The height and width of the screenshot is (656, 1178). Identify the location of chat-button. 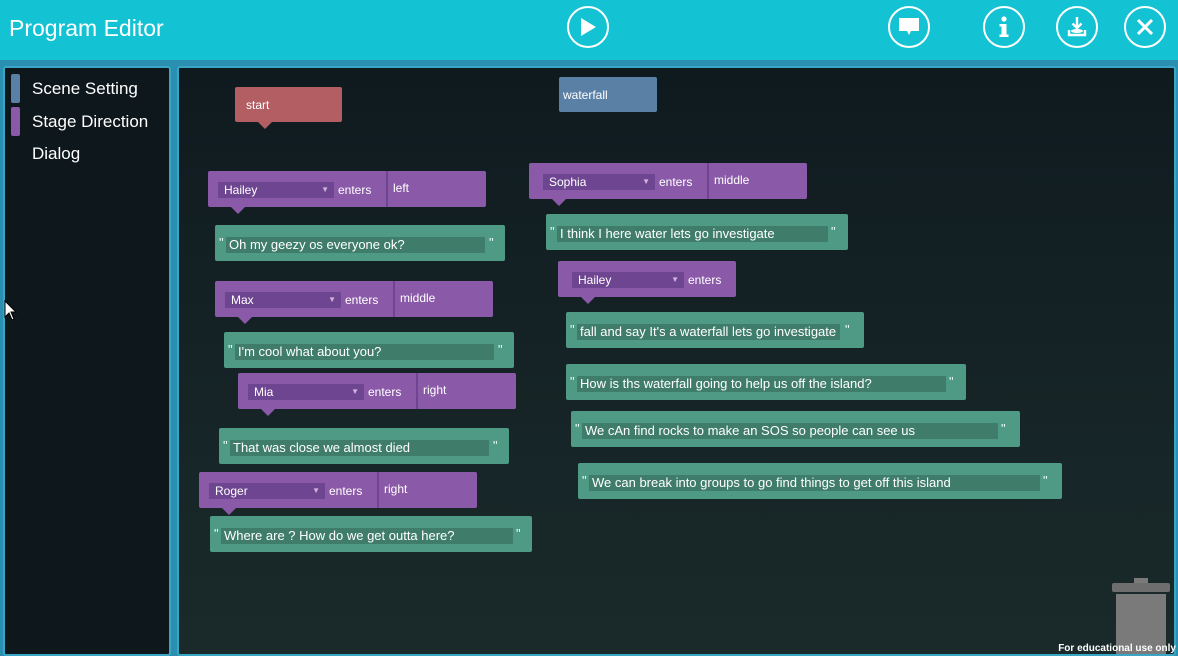
(909, 27).